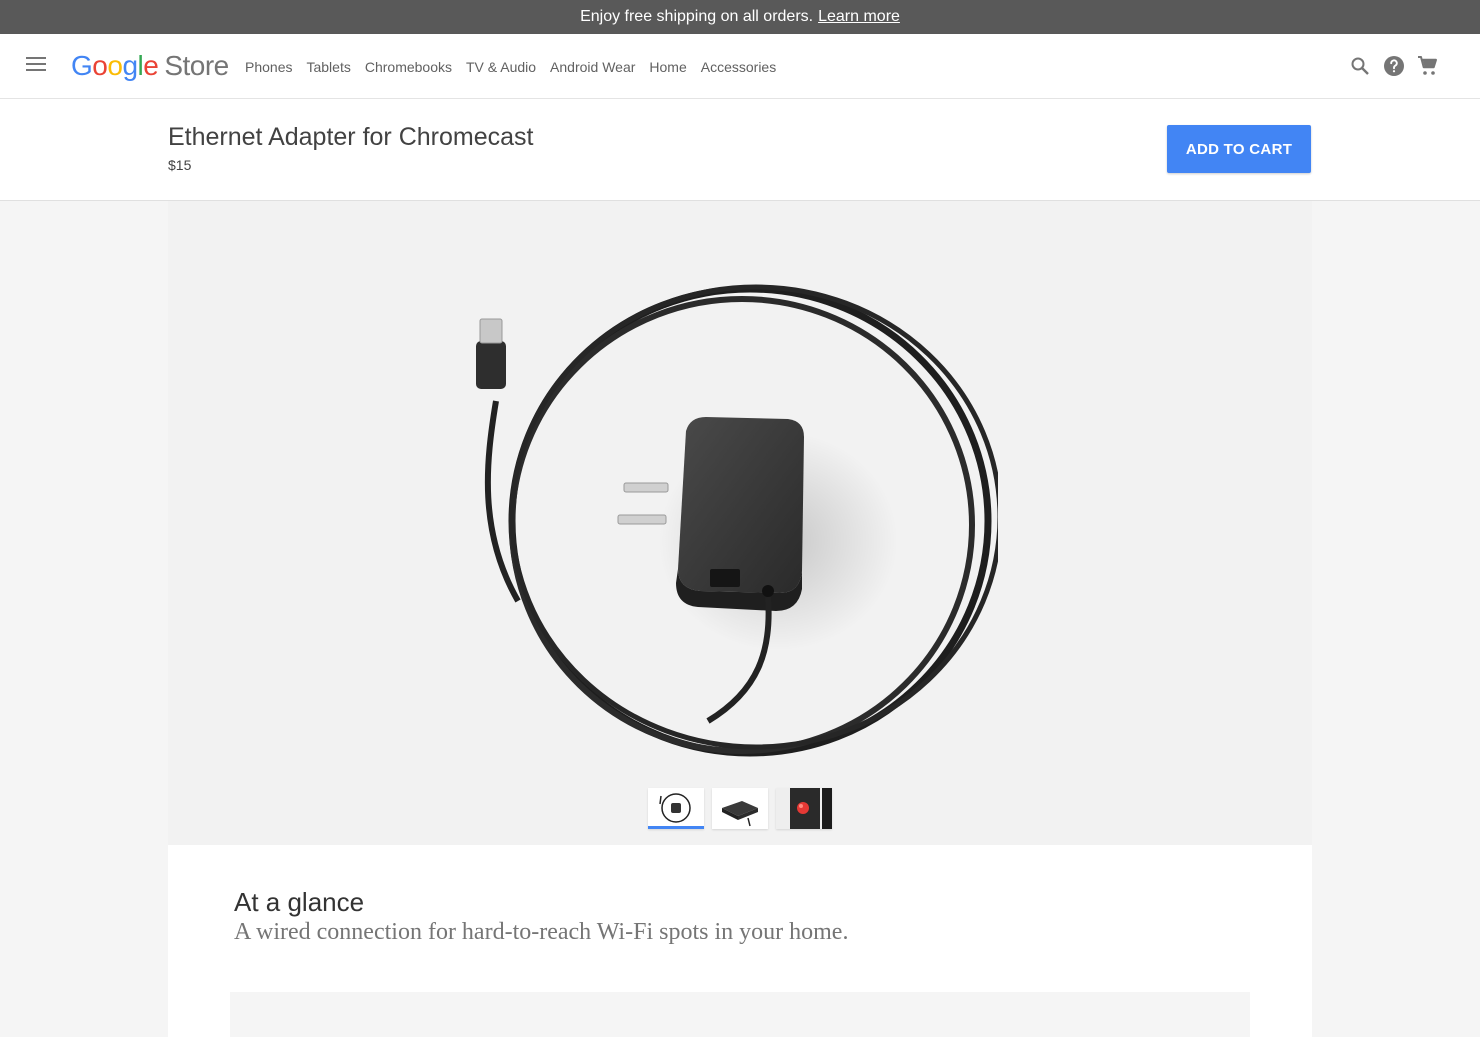 Image resolution: width=1480 pixels, height=1037 pixels. What do you see at coordinates (130, 65) in the screenshot?
I see `logo-letter: g` at bounding box center [130, 65].